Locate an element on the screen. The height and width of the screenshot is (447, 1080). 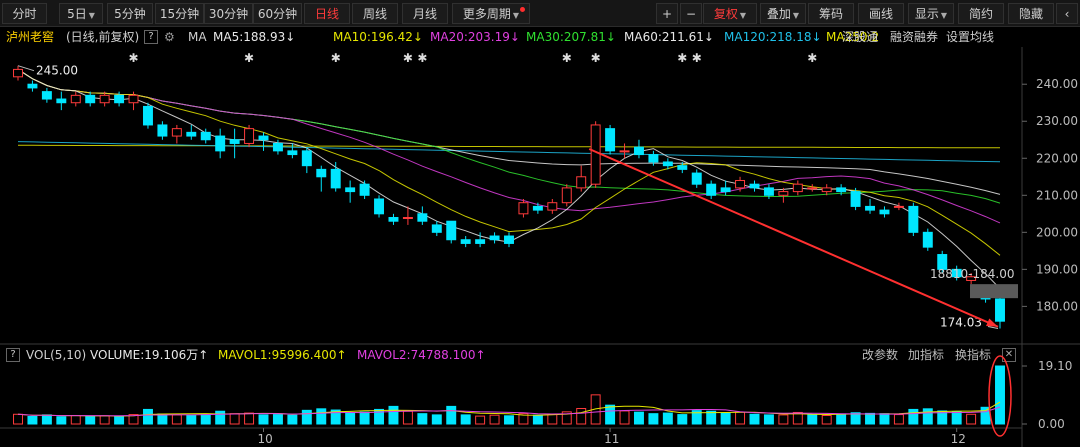
price-tick-label: 240.00 is located at coordinates (1057, 84).